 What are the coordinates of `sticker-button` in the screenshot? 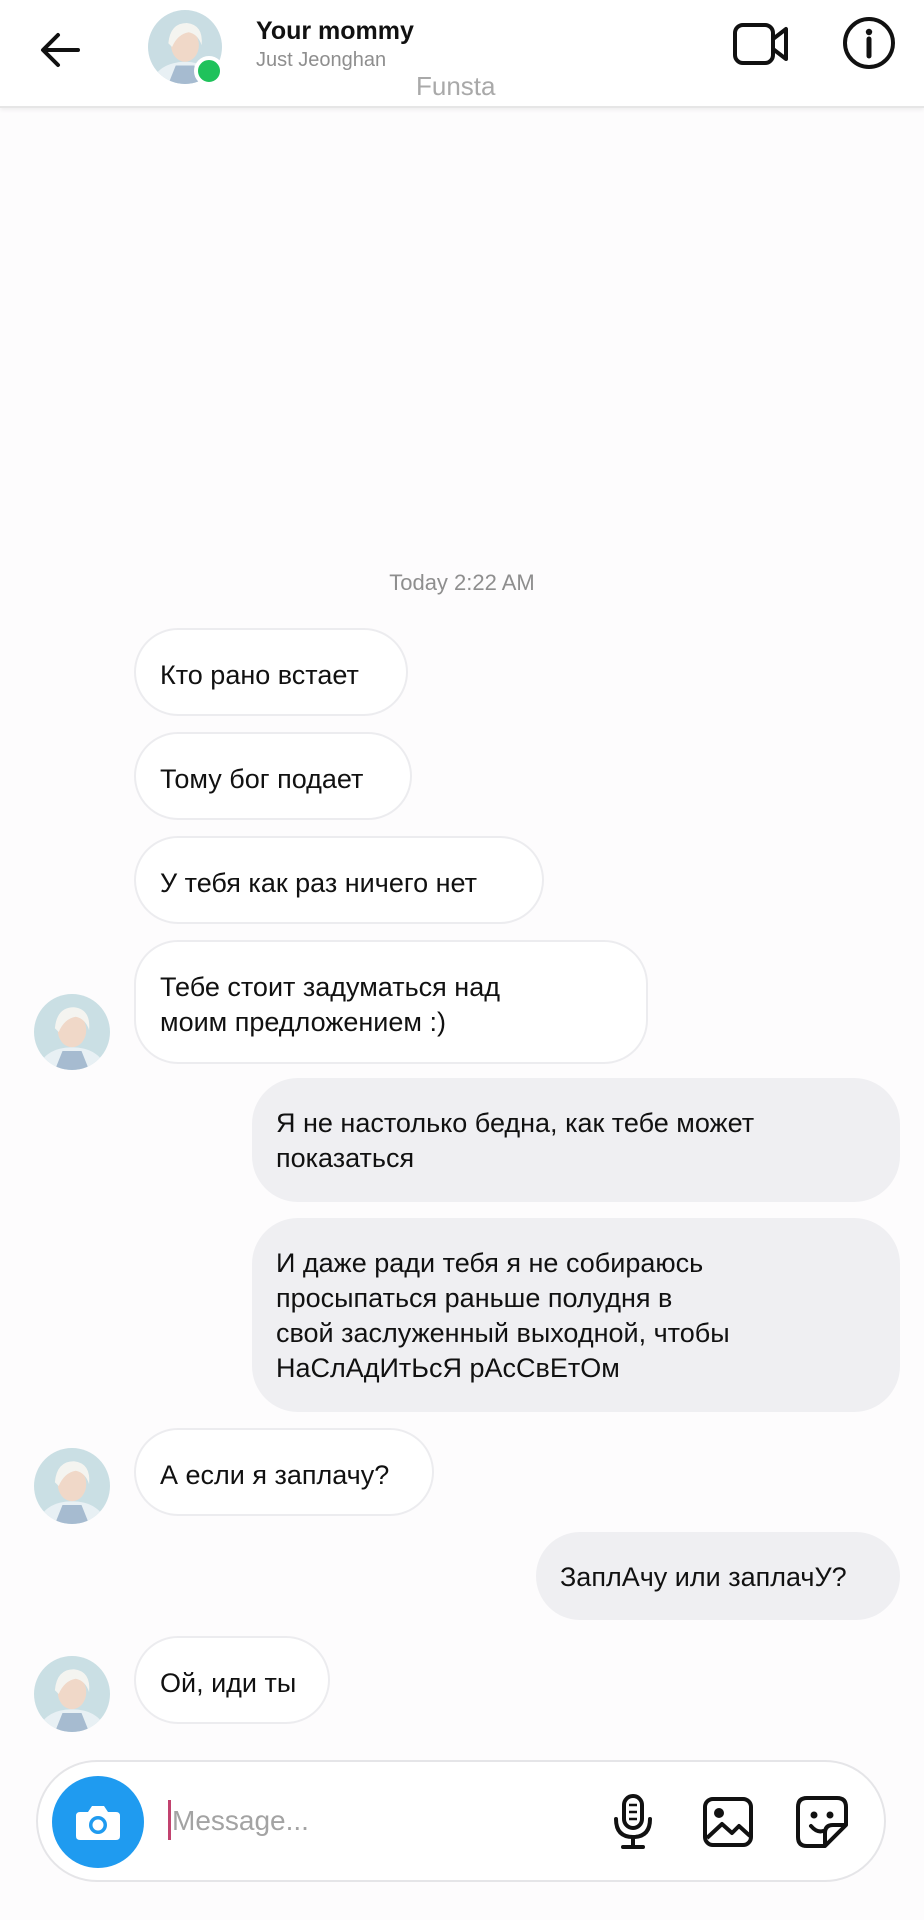 It's located at (822, 1822).